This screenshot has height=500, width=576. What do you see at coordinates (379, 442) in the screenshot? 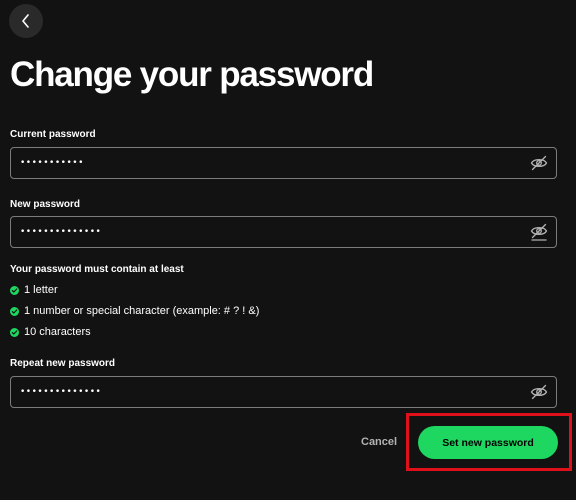
I see `cancel-button: Cancel` at bounding box center [379, 442].